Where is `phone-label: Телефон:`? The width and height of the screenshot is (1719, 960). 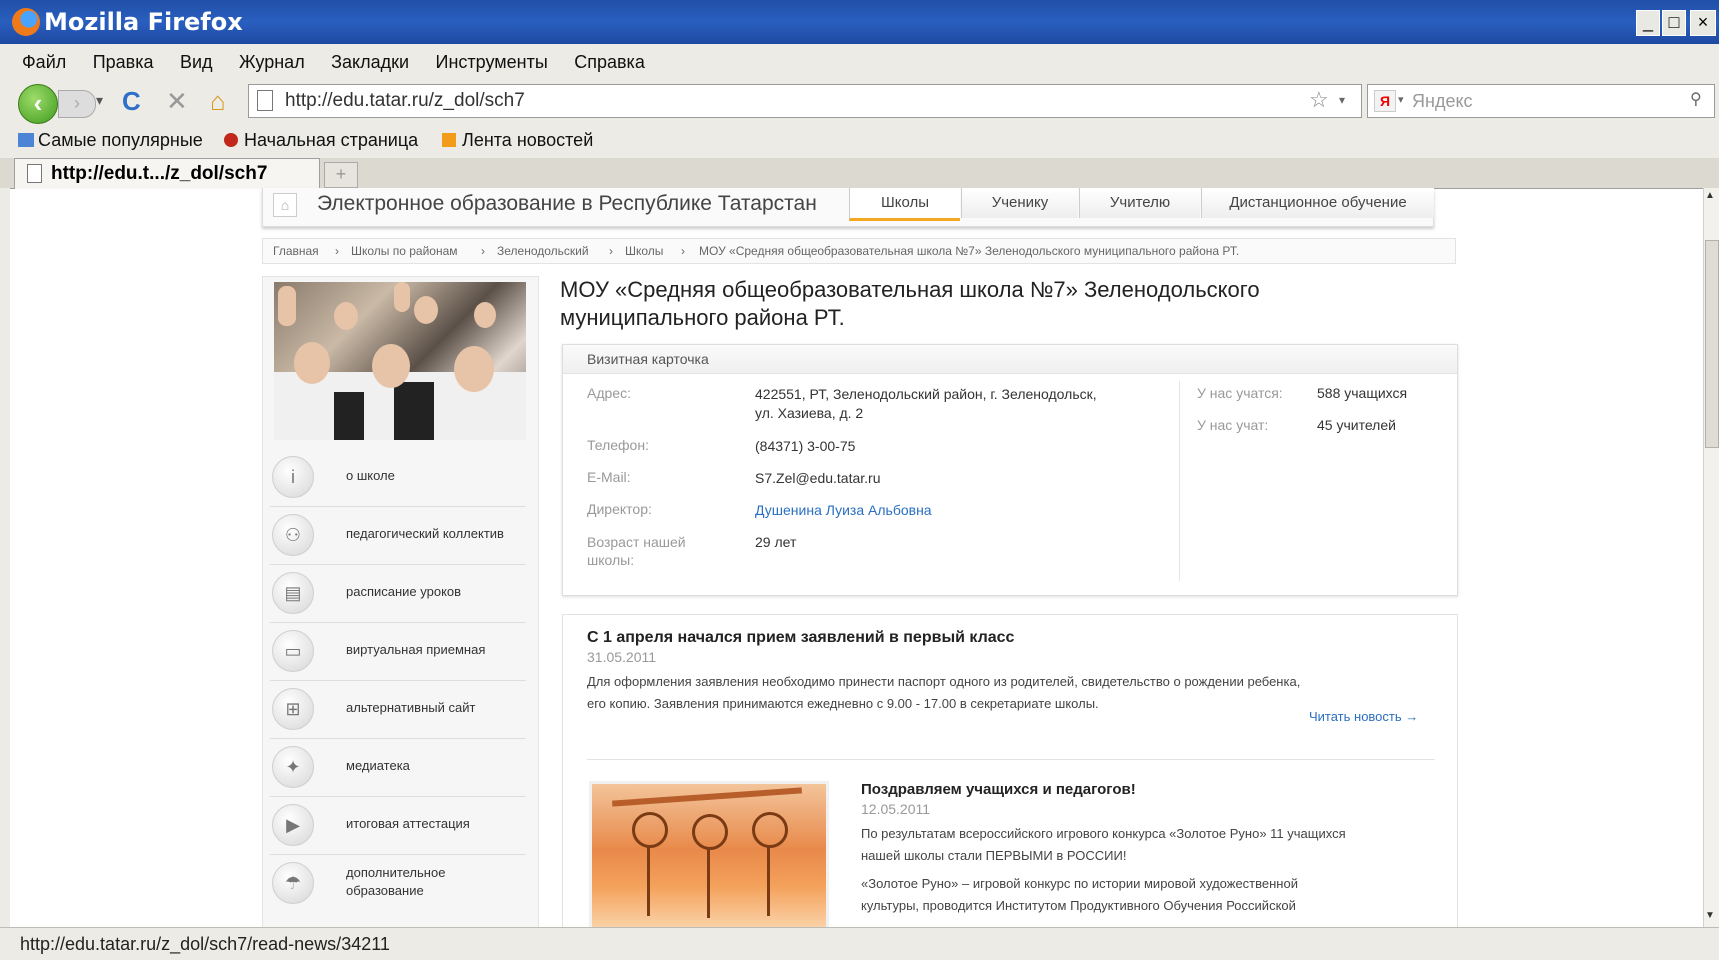 phone-label: Телефон: is located at coordinates (618, 445).